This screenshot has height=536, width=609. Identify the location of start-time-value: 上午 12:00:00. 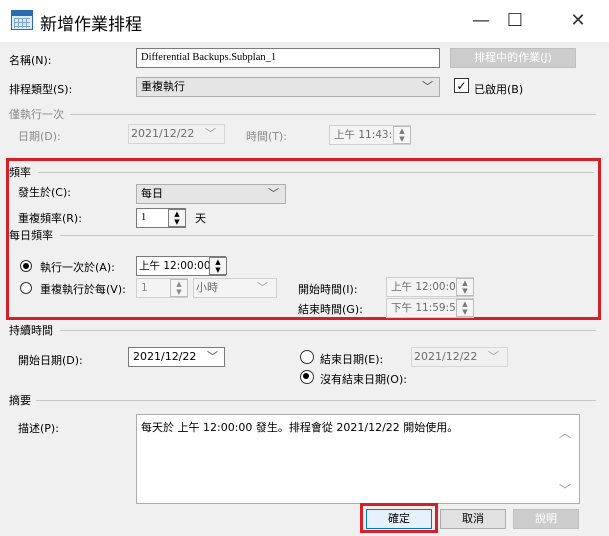
(427, 287).